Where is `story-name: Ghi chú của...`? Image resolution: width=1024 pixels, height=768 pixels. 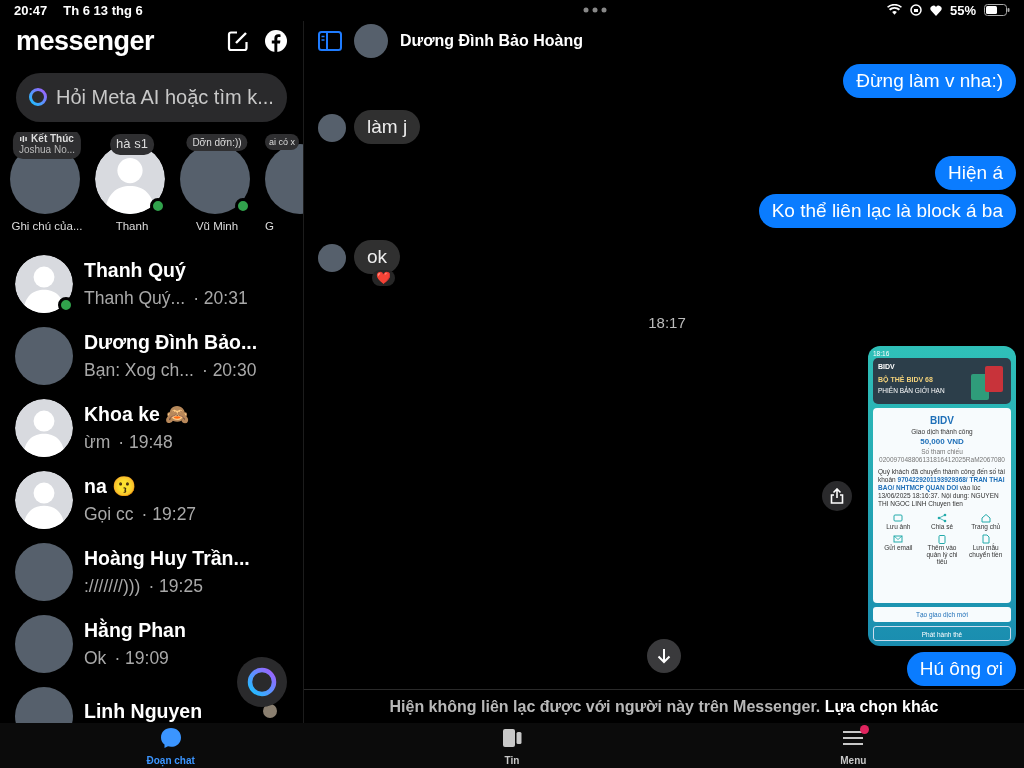
story-name: Ghi chú của... is located at coordinates (47, 226).